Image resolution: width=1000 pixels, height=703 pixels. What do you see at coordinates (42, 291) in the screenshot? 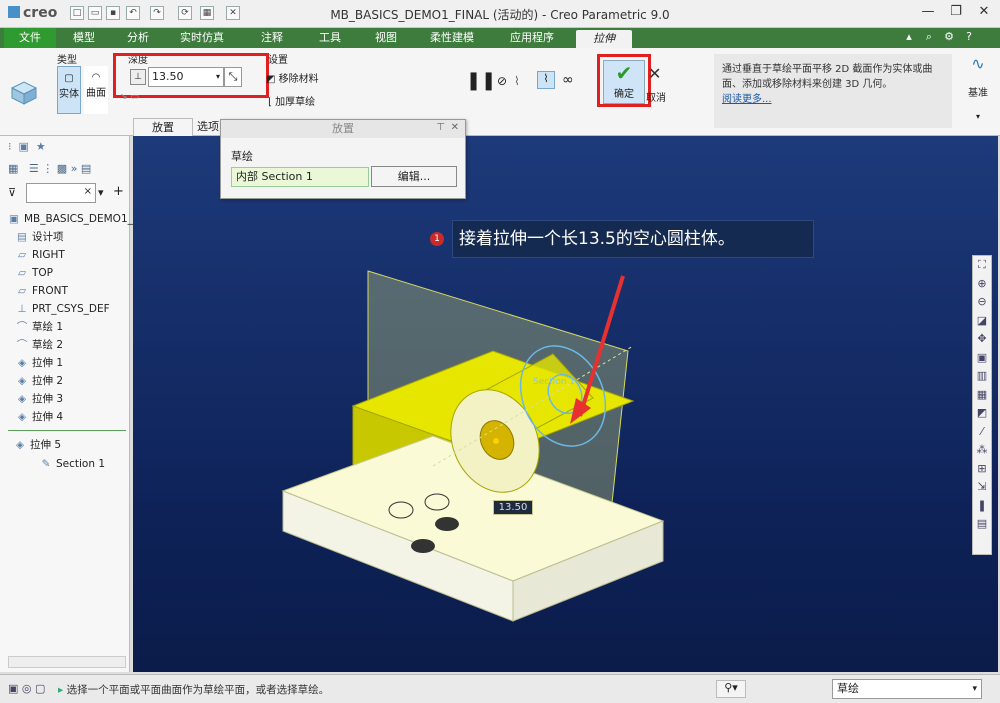
I see `tree-item-front: ▱ FRONT` at bounding box center [42, 291].